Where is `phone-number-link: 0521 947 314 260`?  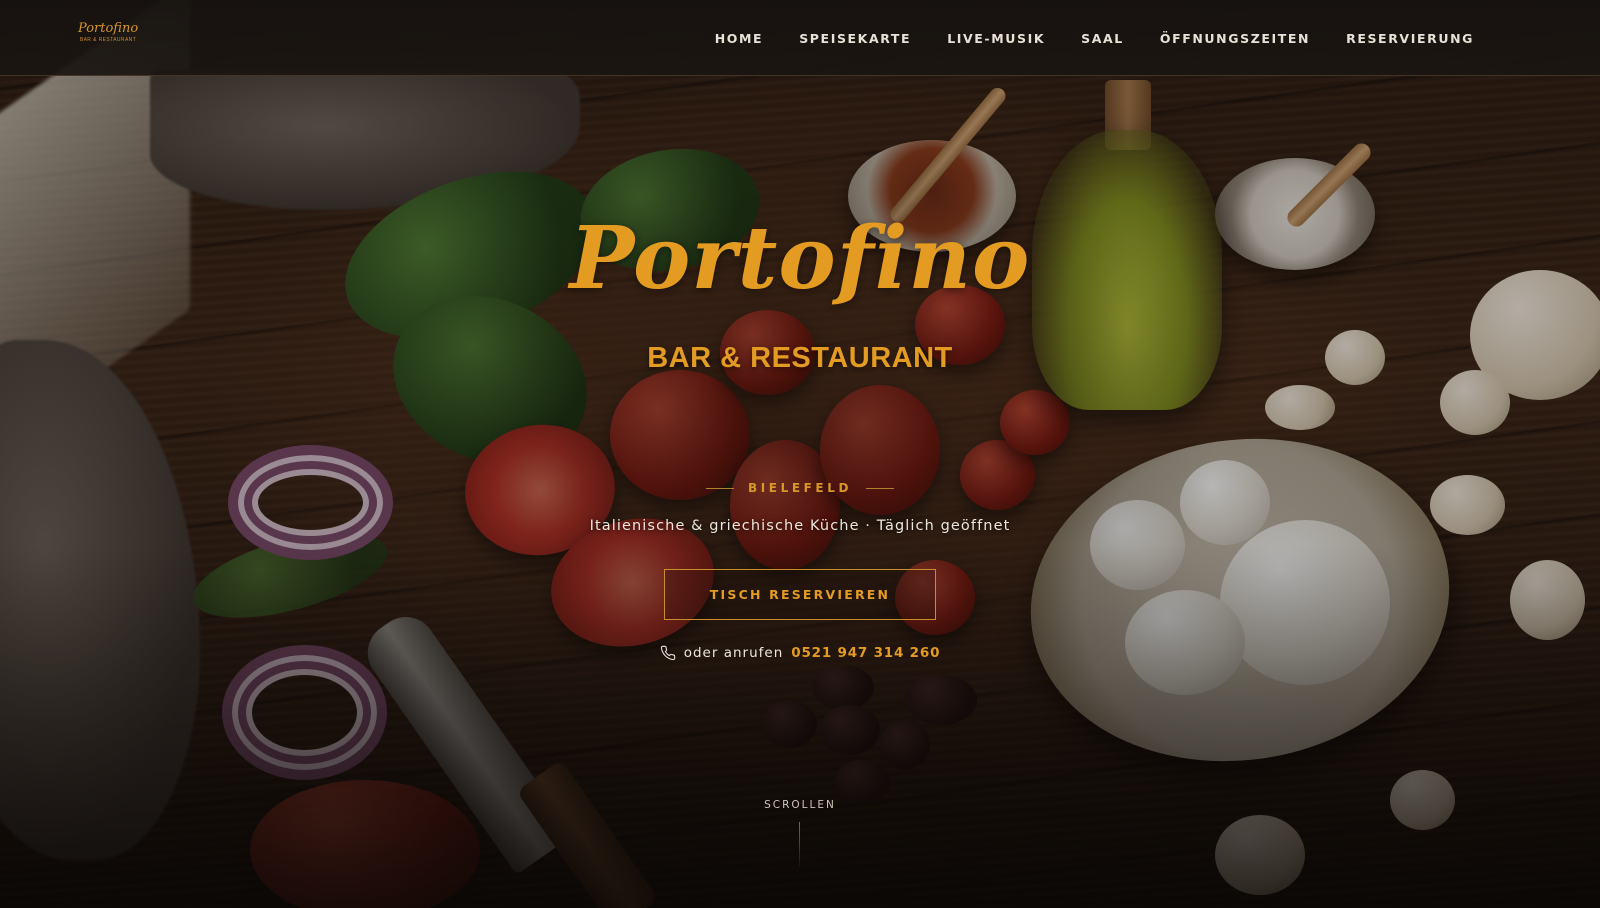
phone-number-link: 0521 947 314 260 is located at coordinates (865, 653).